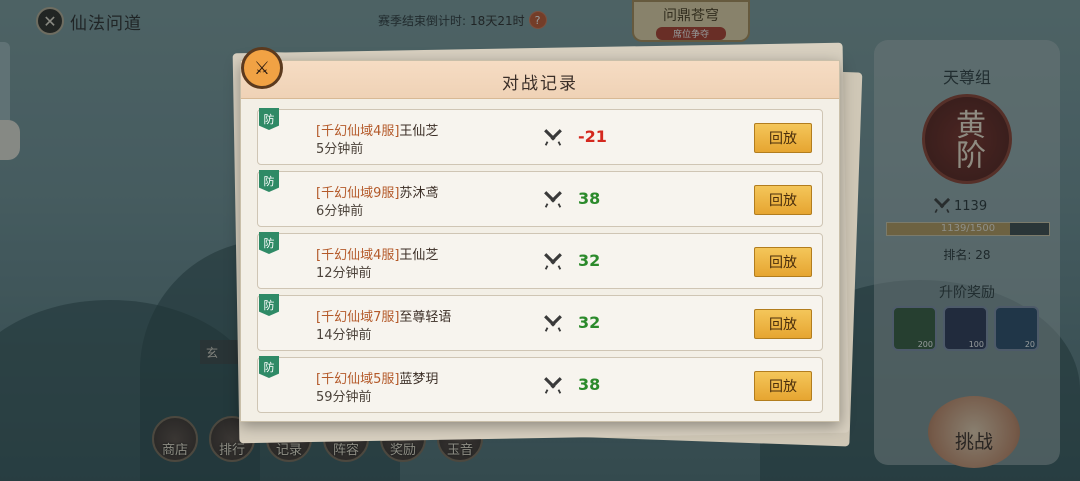  Describe the element at coordinates (340, 149) in the screenshot. I see `record-time: 5分钟前` at that location.